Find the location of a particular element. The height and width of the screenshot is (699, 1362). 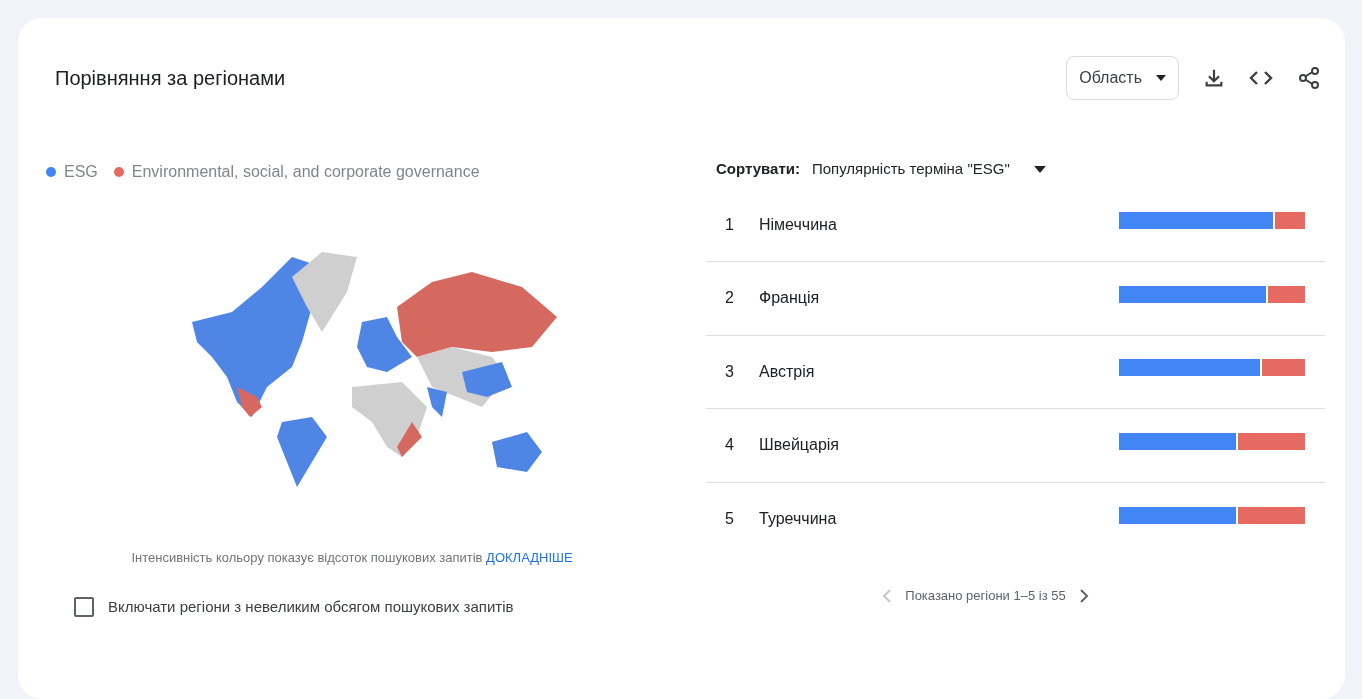

sort-label: Сортувати: is located at coordinates (758, 169).